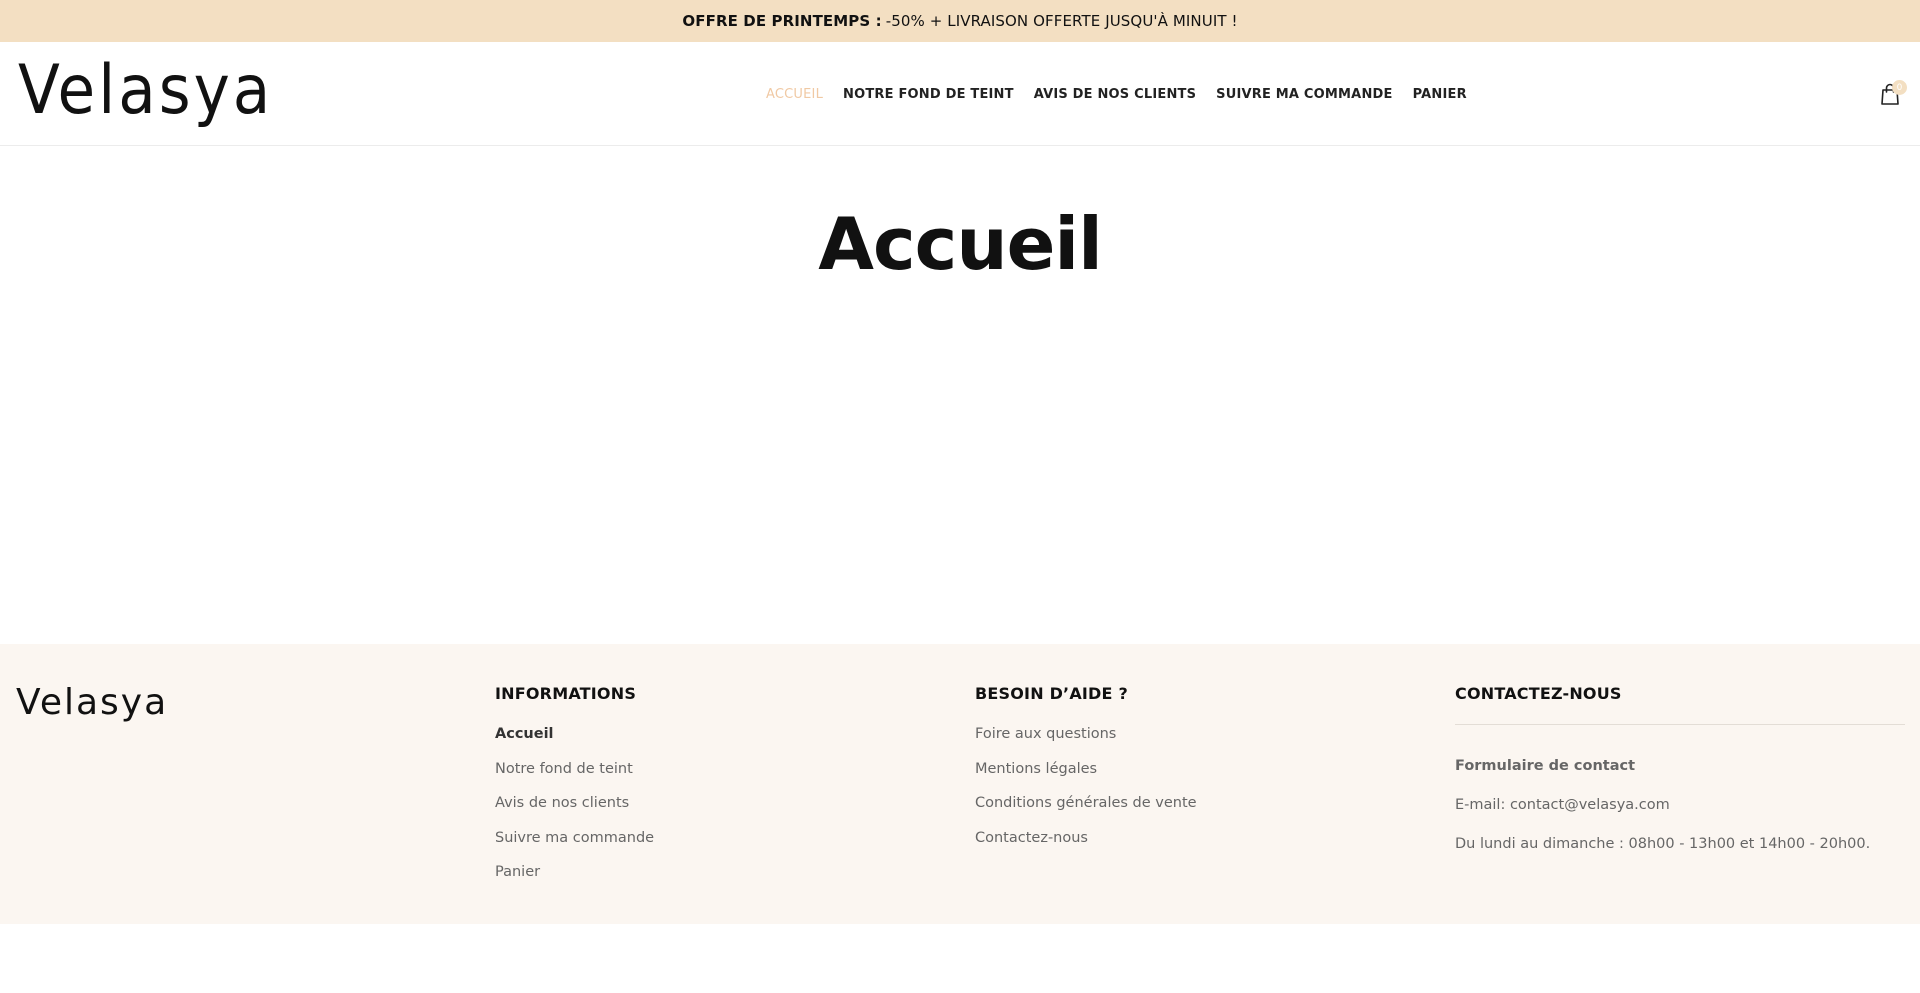  I want to click on footer-link-mentions-legales: Mentions légales, so click(1086, 776).